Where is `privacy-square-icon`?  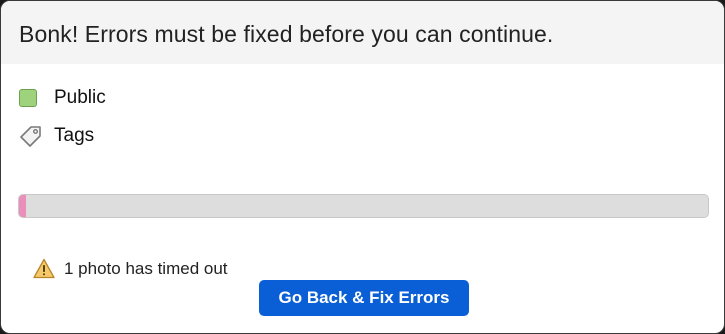 privacy-square-icon is located at coordinates (28, 98).